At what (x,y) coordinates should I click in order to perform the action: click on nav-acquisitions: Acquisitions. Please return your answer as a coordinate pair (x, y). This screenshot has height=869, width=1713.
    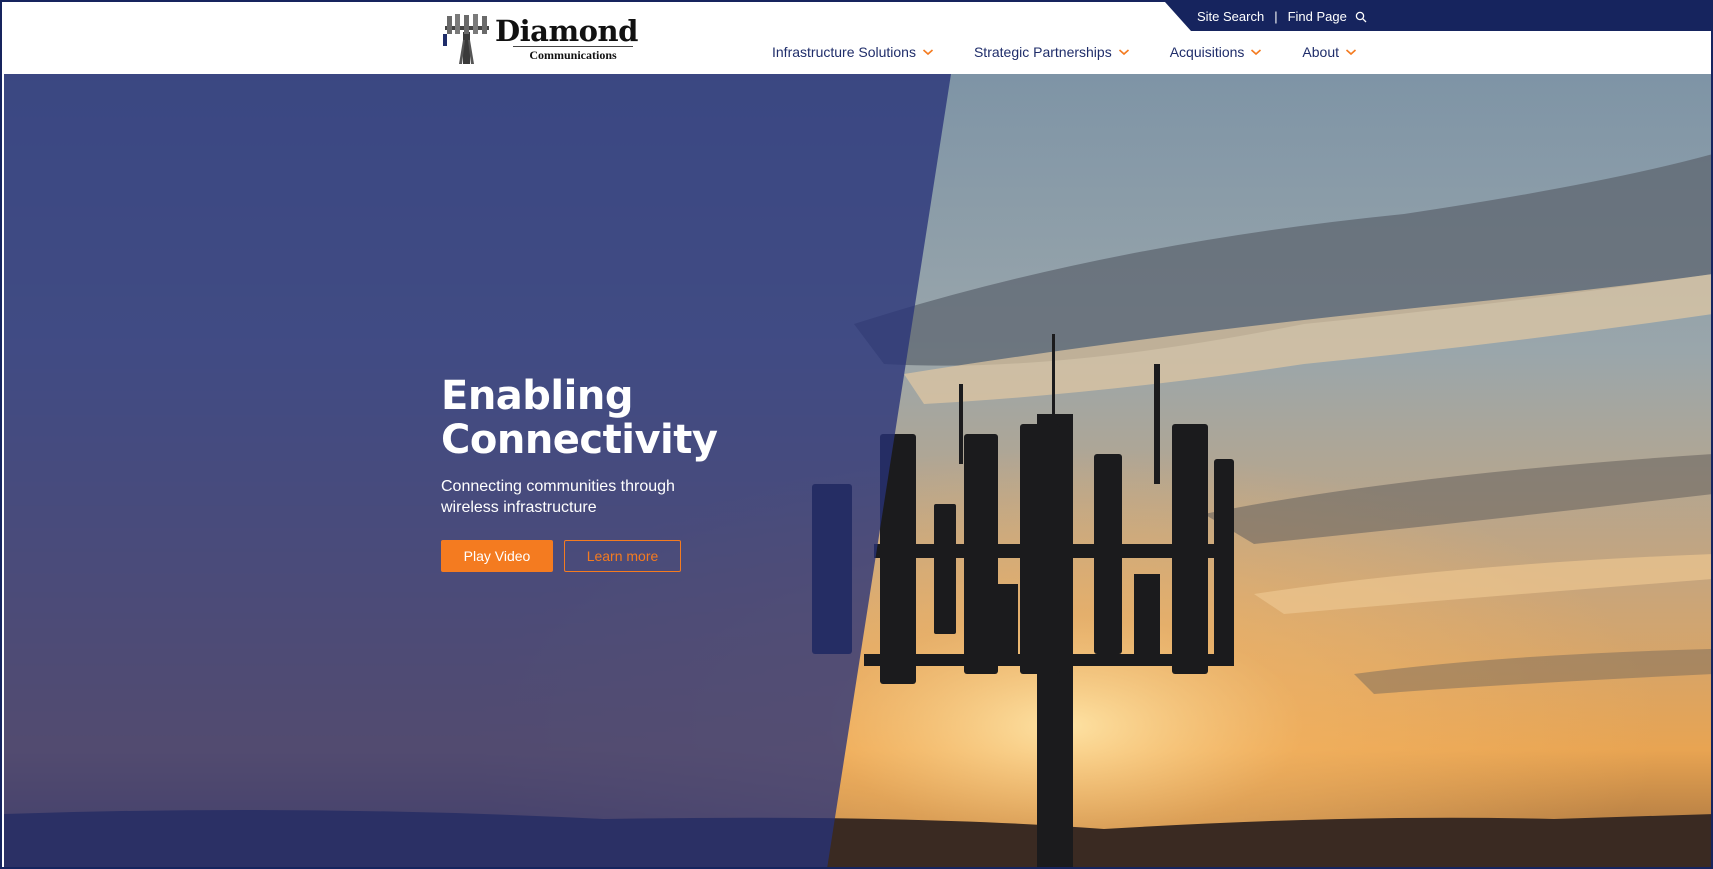
    Looking at the image, I should click on (1216, 52).